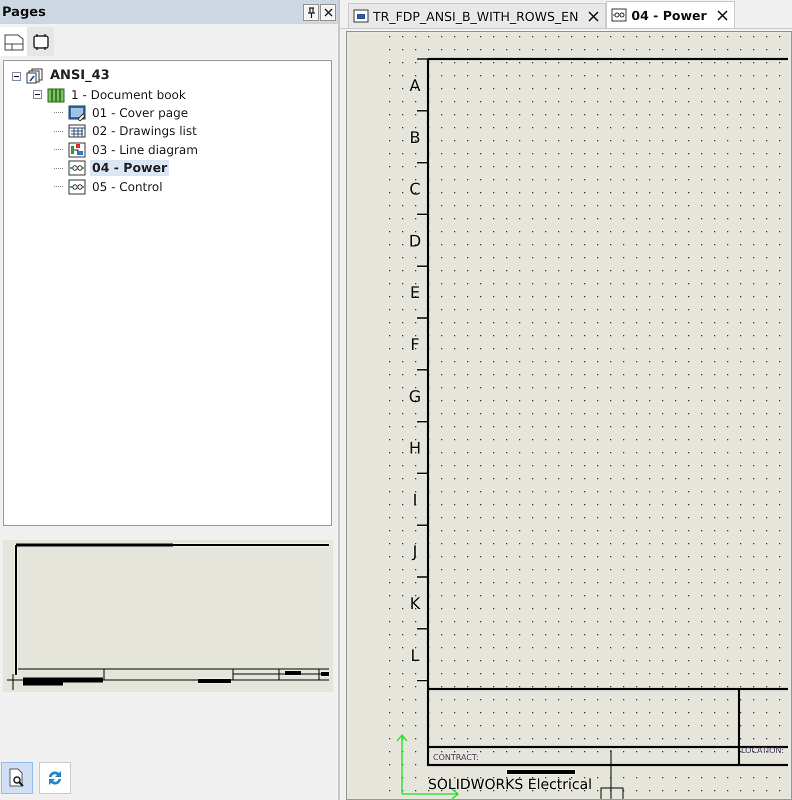  I want to click on document-tab: TR_FDP_ANSI_B_WITH_ROWS_EN, so click(477, 15).